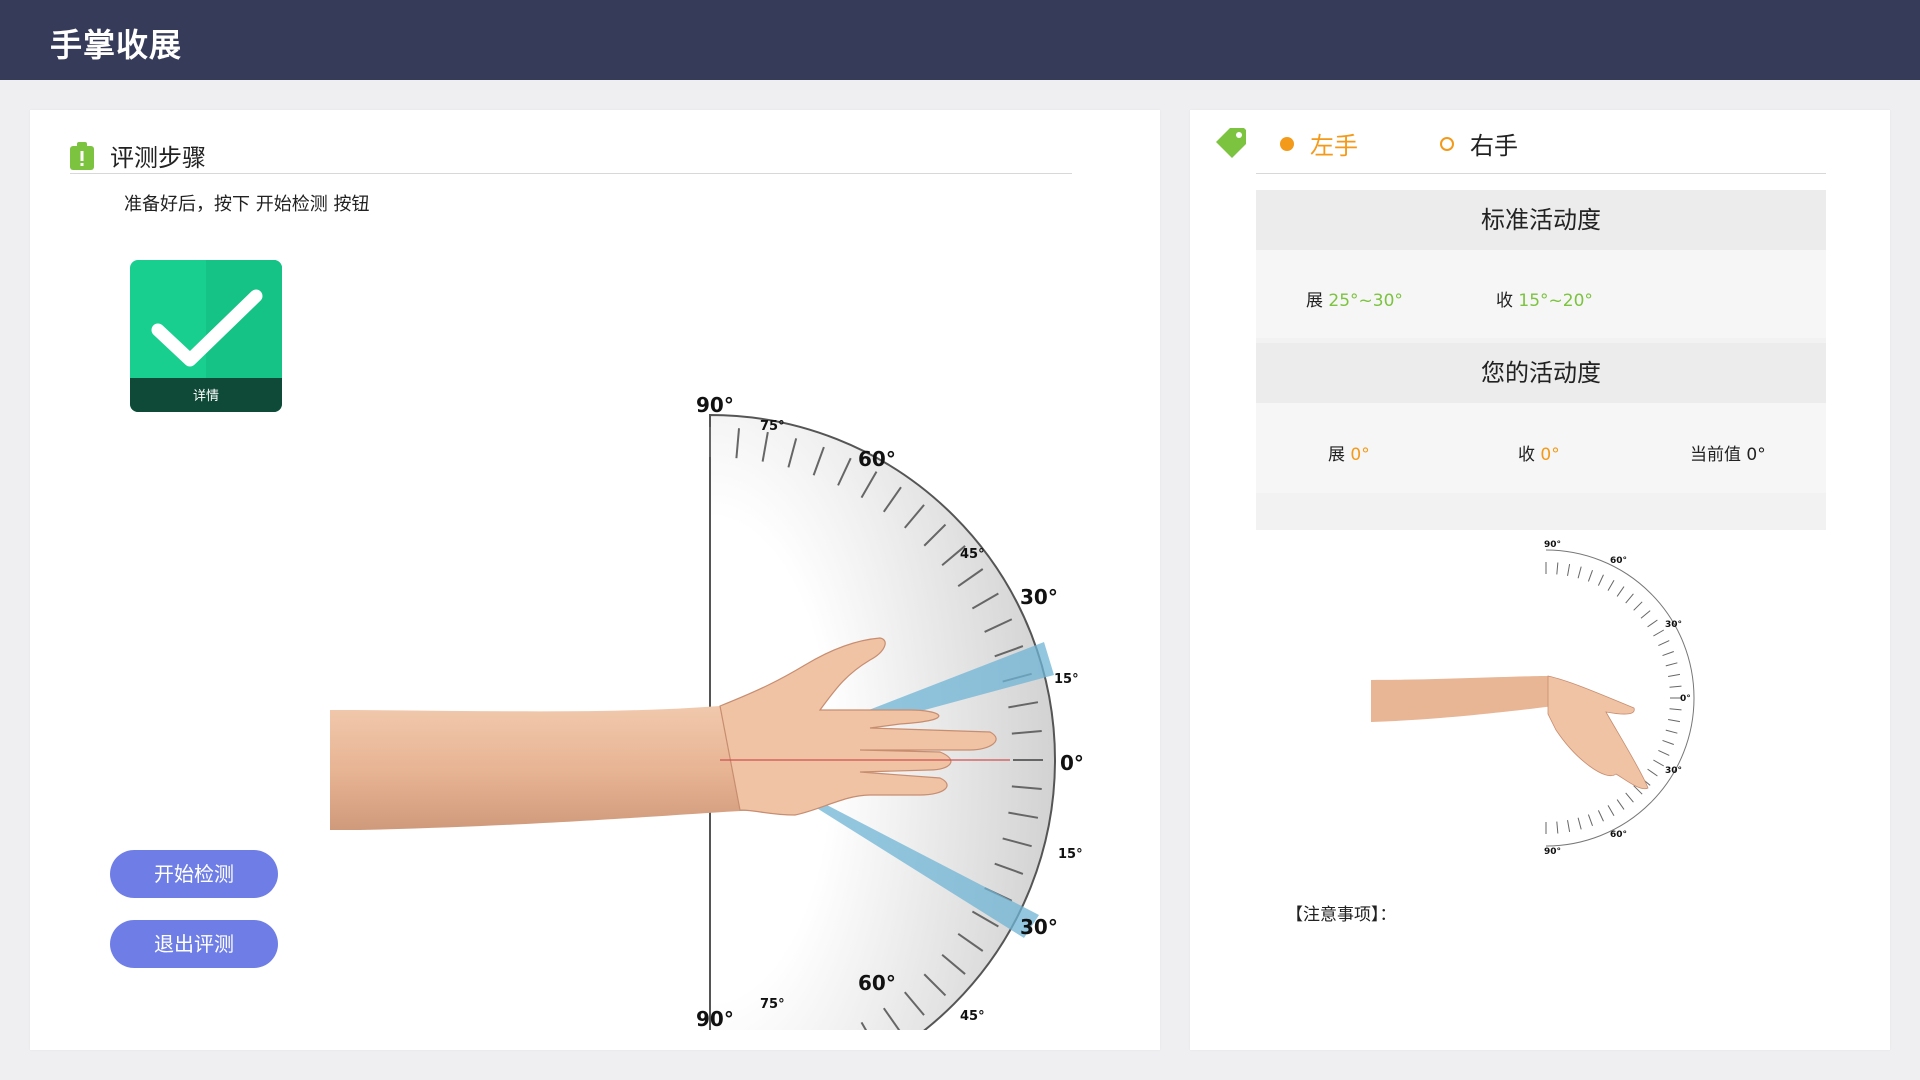  What do you see at coordinates (1526, 455) in the screenshot?
I see `your-adduction-label: 收` at bounding box center [1526, 455].